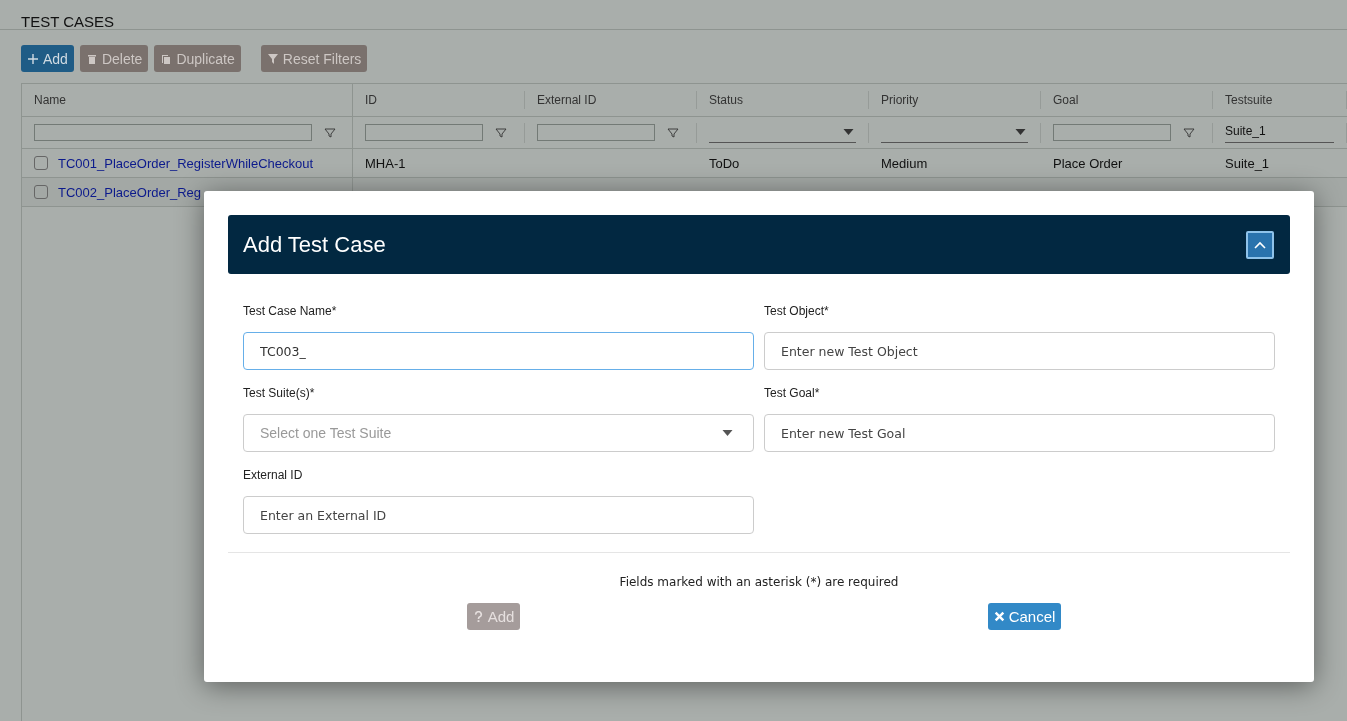 This screenshot has height=721, width=1347. I want to click on column-header: ID, so click(439, 100).